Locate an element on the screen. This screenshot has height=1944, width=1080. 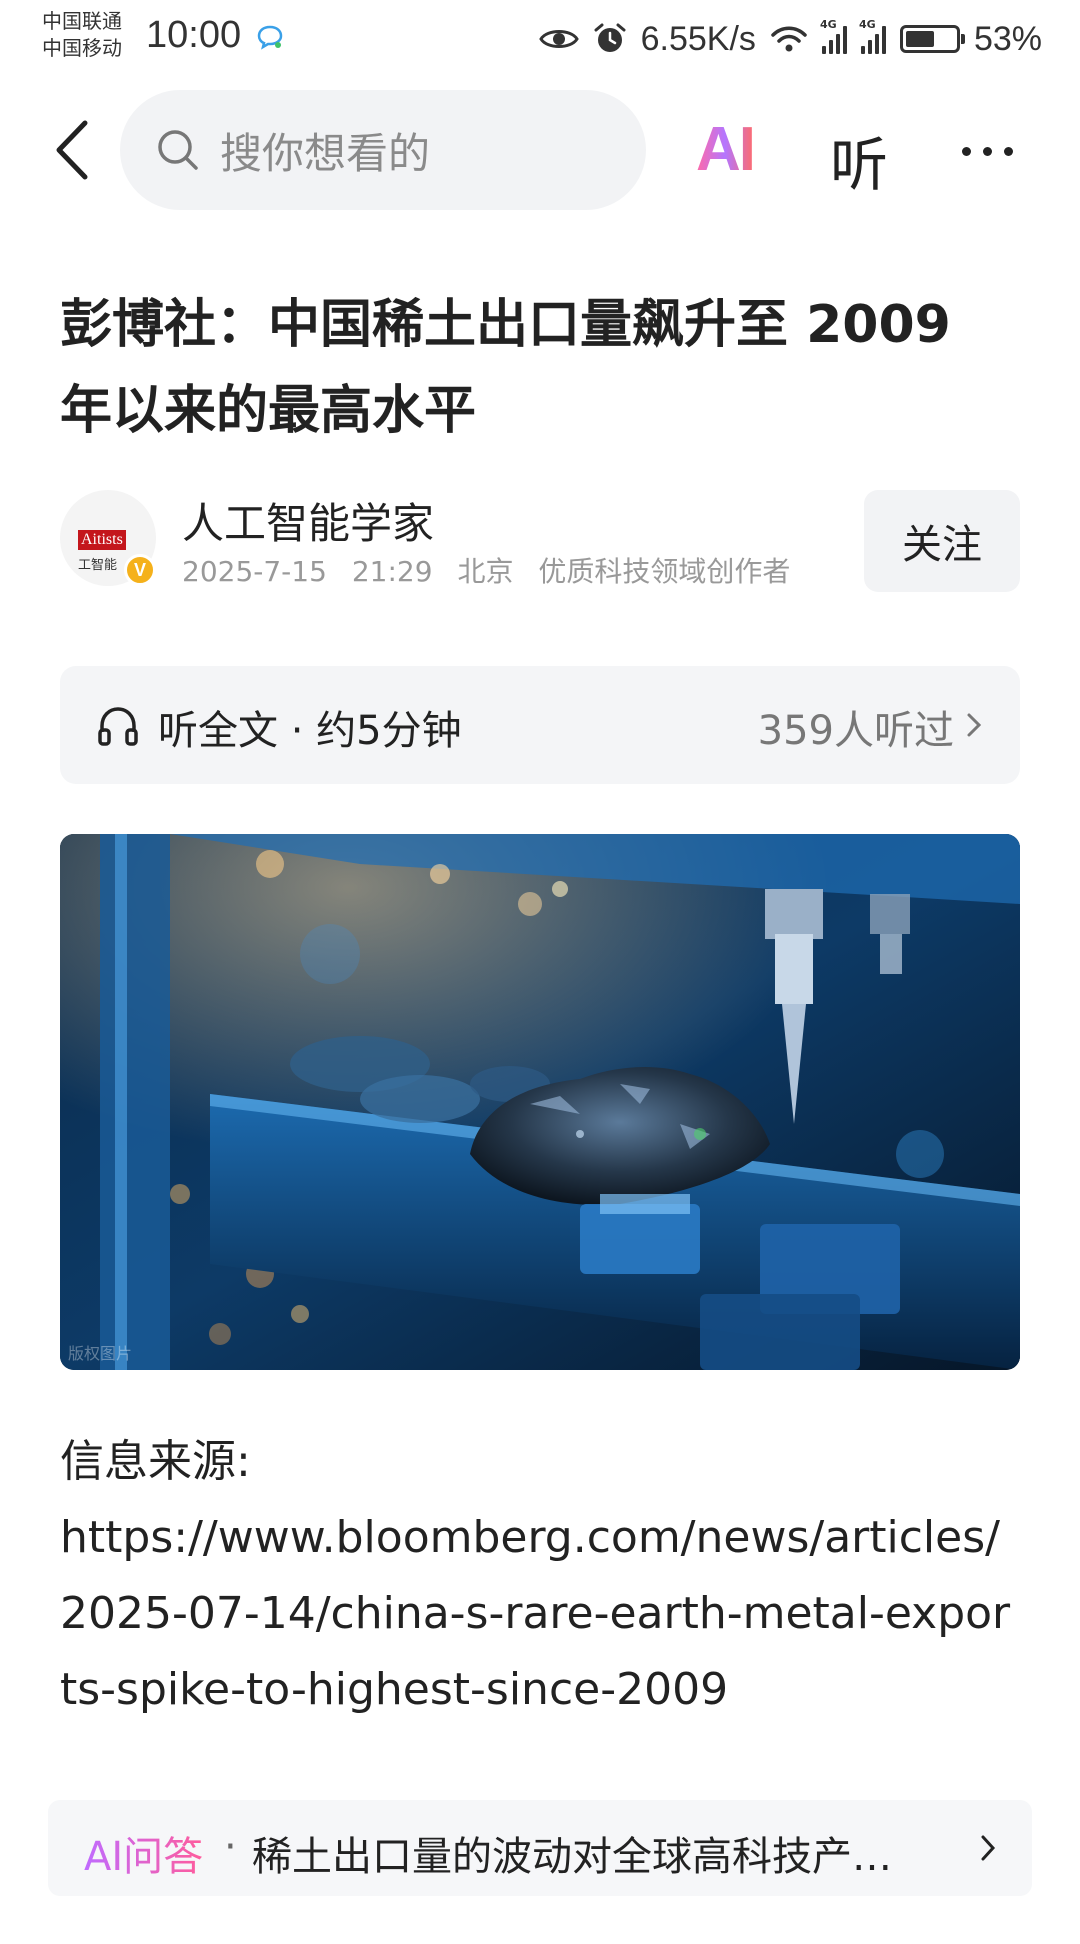
more-dots-icon is located at coordinates (966, 151).